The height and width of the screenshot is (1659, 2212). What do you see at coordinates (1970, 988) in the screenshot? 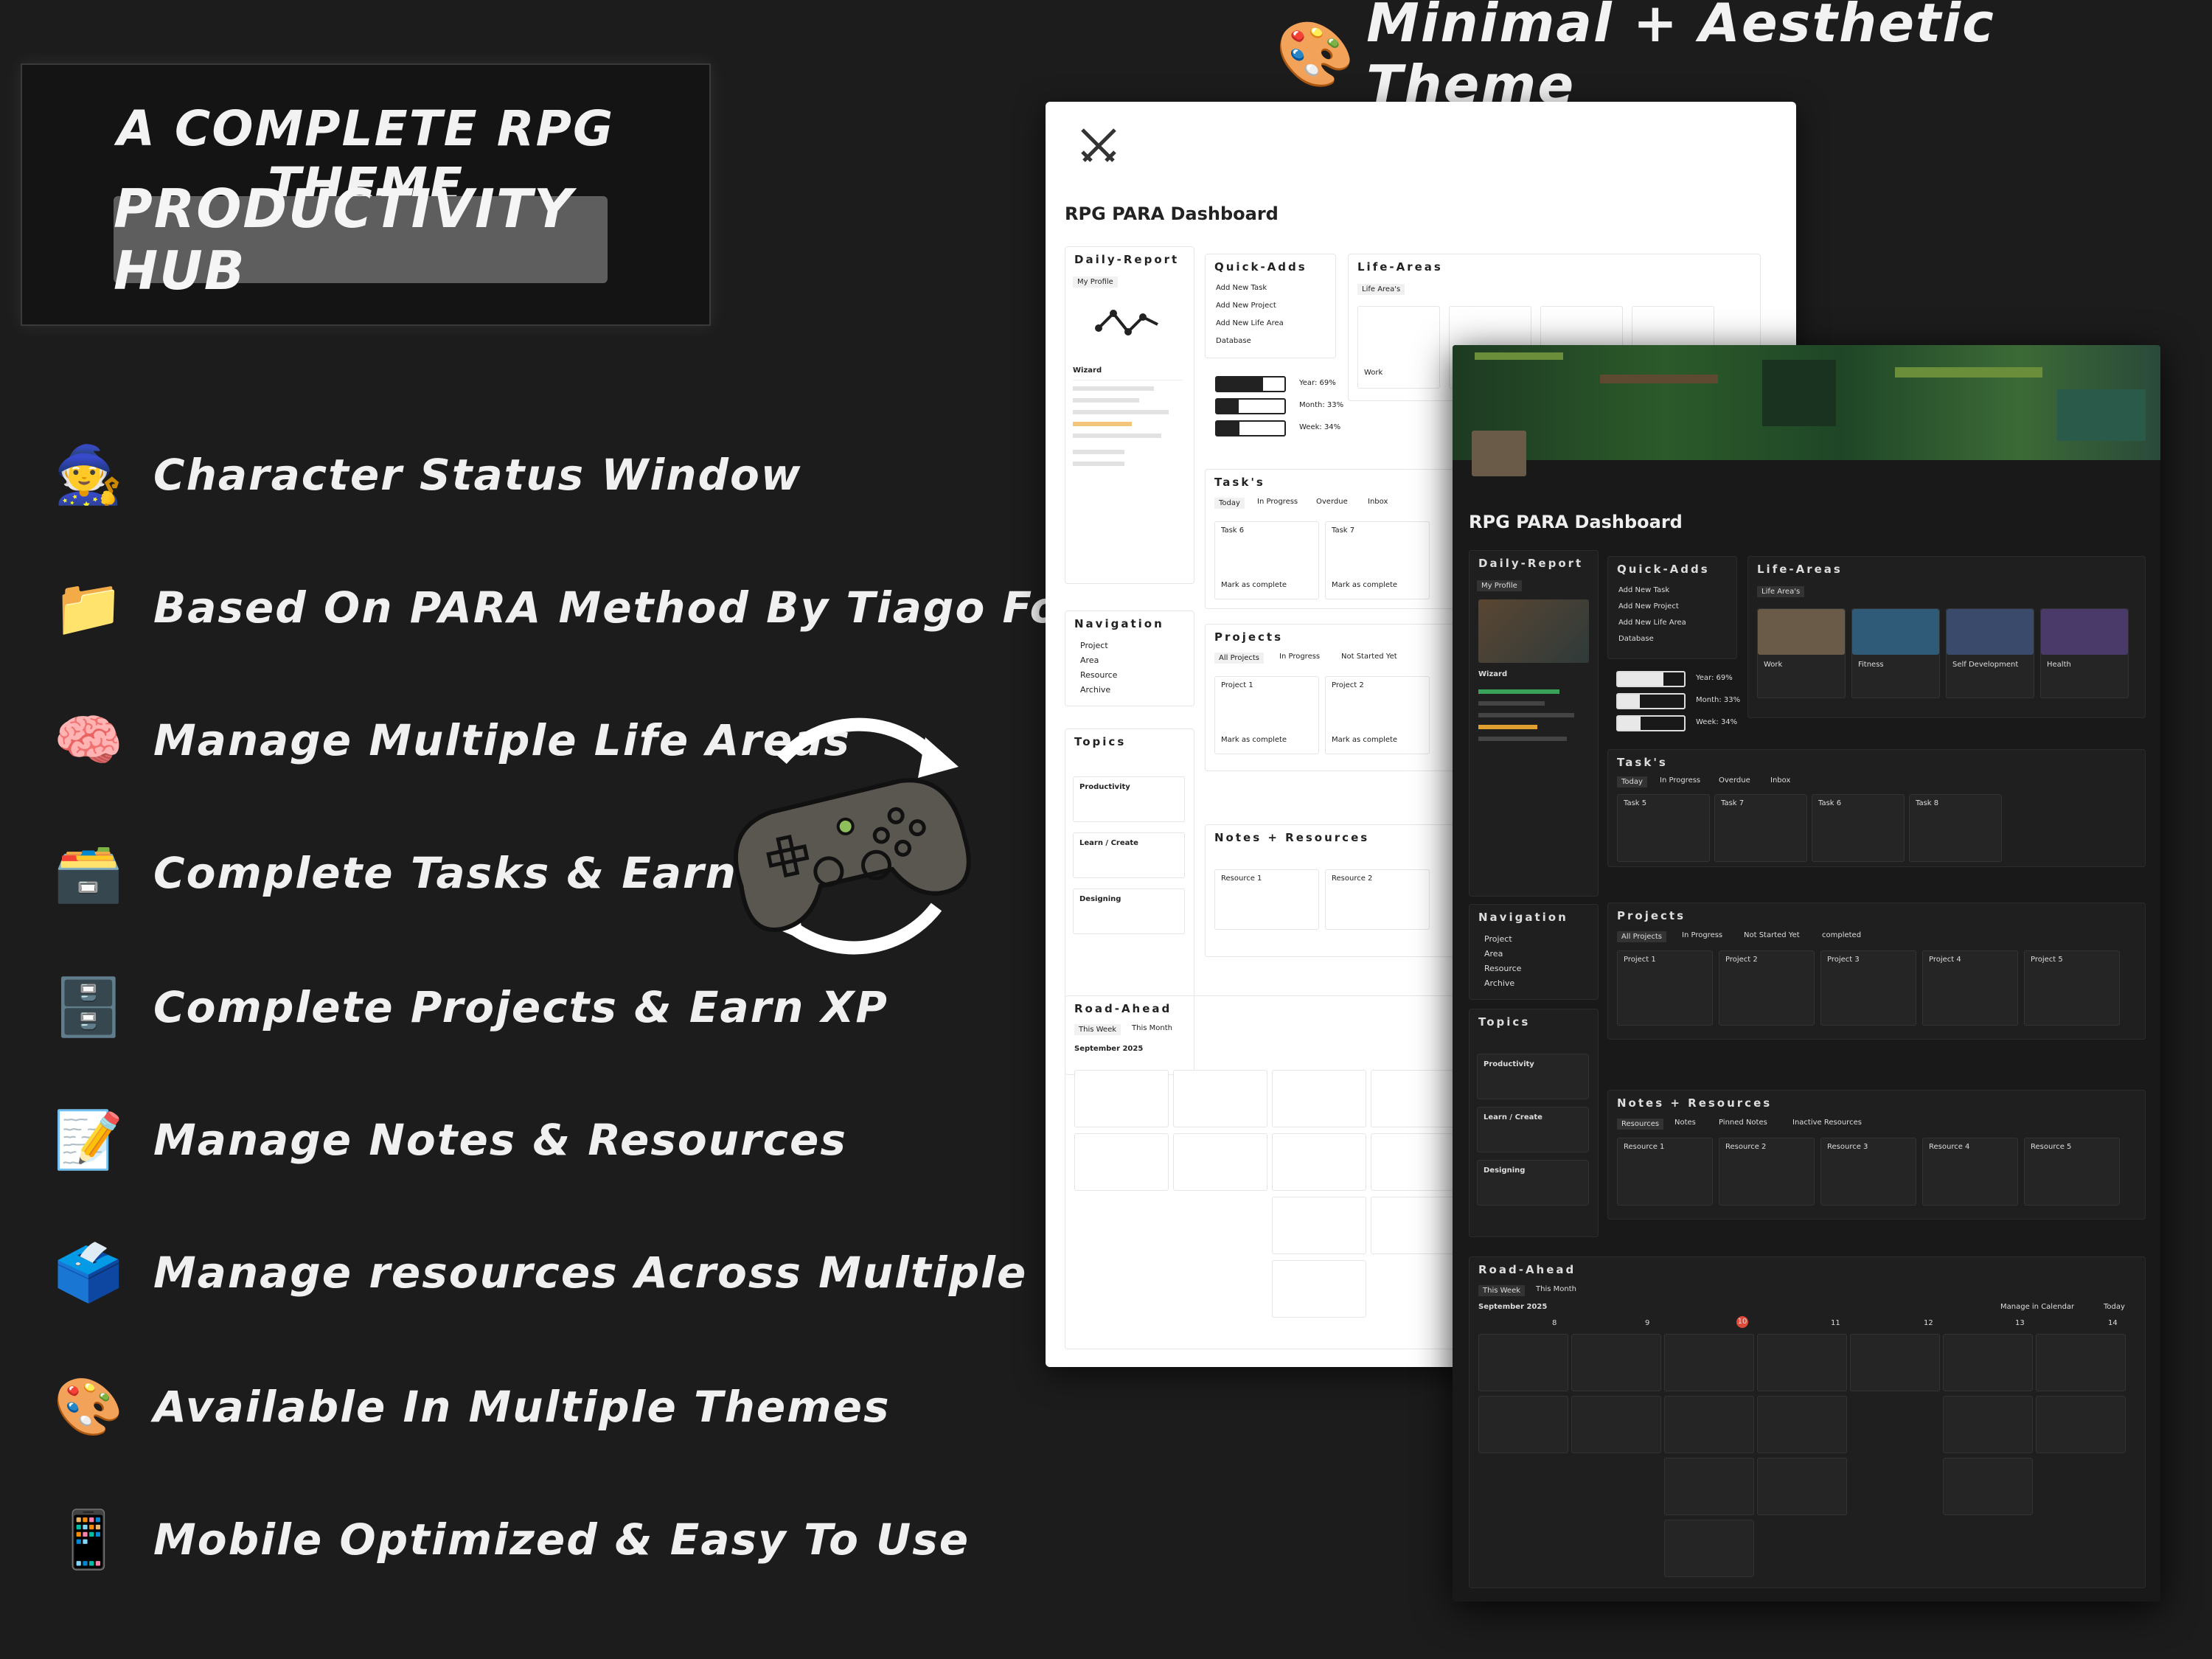
I see `project-card: Project 4` at bounding box center [1970, 988].